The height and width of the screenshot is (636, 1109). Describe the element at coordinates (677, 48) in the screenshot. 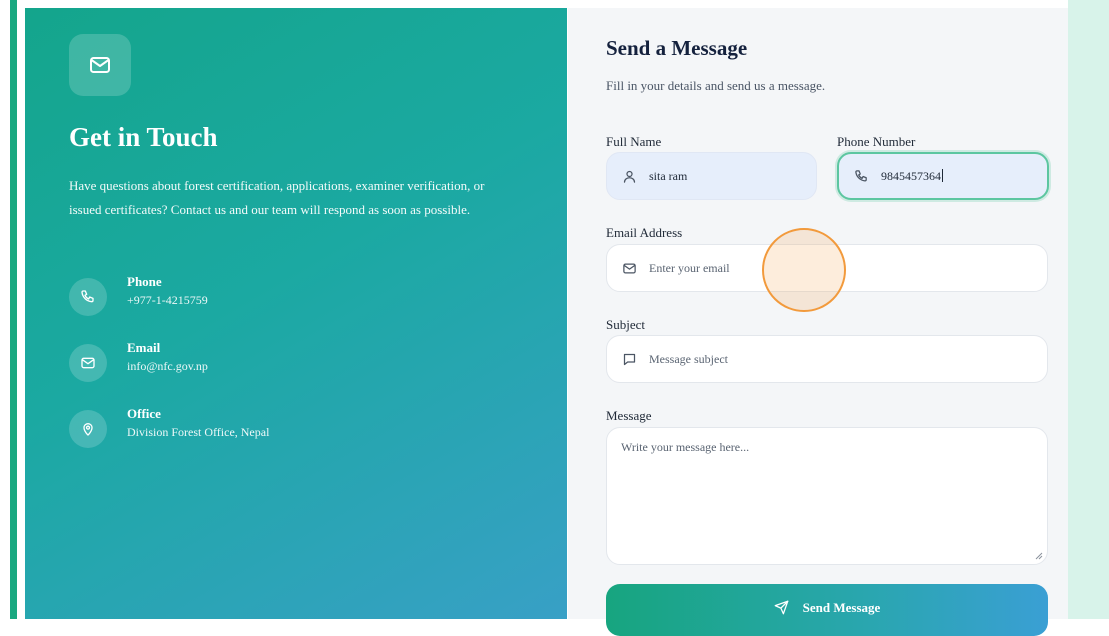

I see `form-title: Send a Message` at that location.